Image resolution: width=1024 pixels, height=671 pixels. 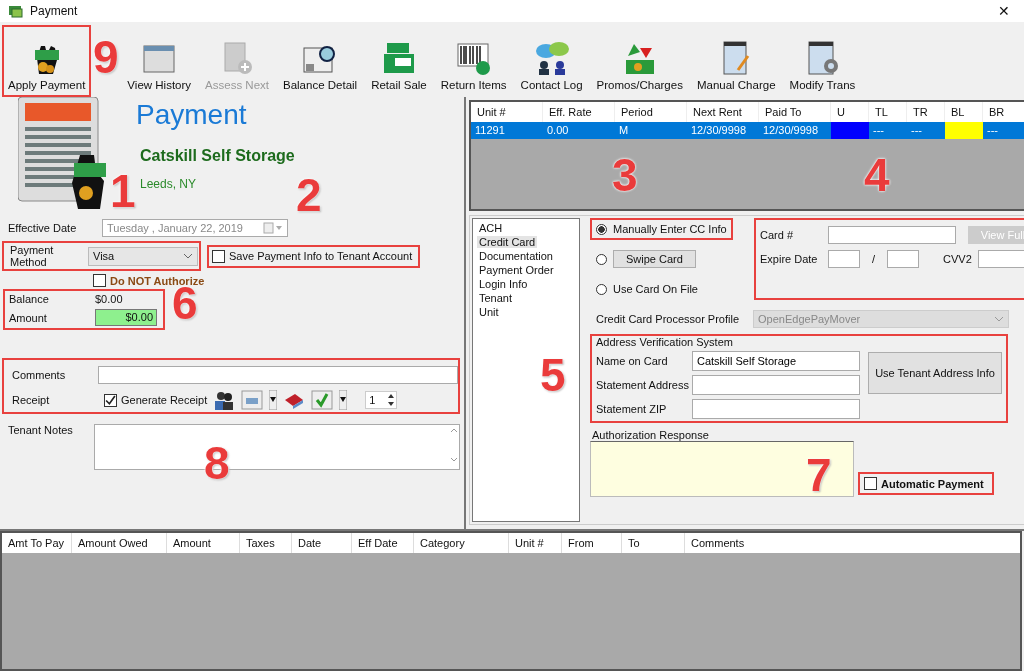 I want to click on column-header: Category, so click(x=461, y=543).